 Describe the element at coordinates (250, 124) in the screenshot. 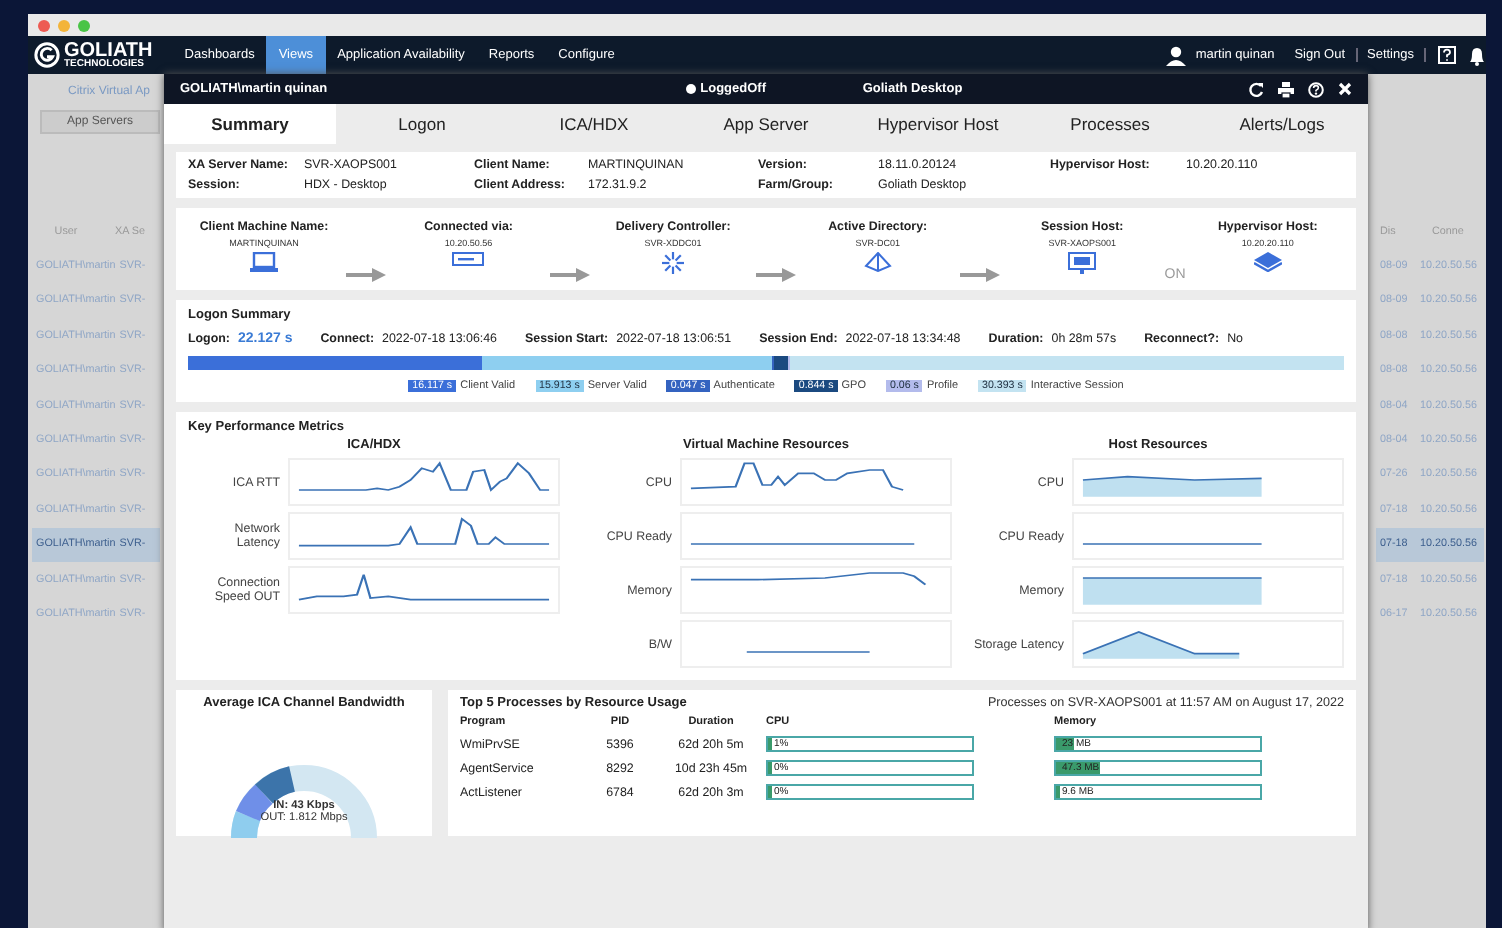

I see `tab: Summary` at that location.